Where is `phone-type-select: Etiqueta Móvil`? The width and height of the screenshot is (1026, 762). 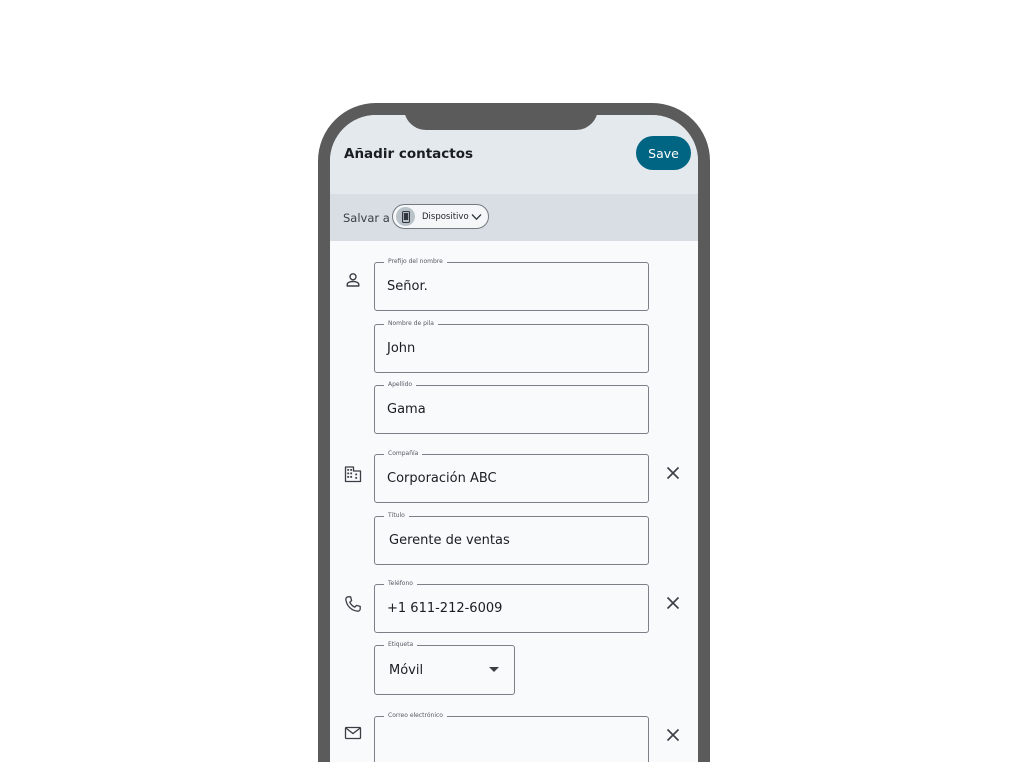 phone-type-select: Etiqueta Móvil is located at coordinates (444, 667).